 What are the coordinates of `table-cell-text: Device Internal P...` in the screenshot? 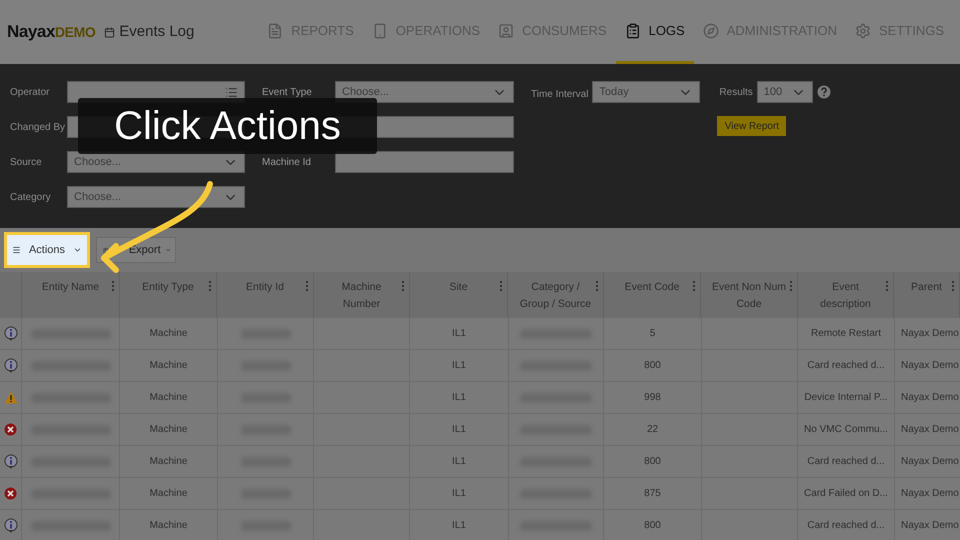 It's located at (846, 398).